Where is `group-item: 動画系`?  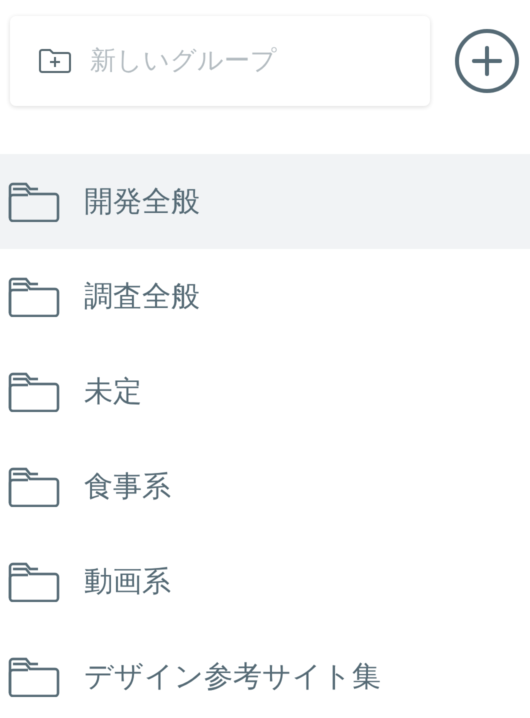 group-item: 動画系 is located at coordinates (265, 581).